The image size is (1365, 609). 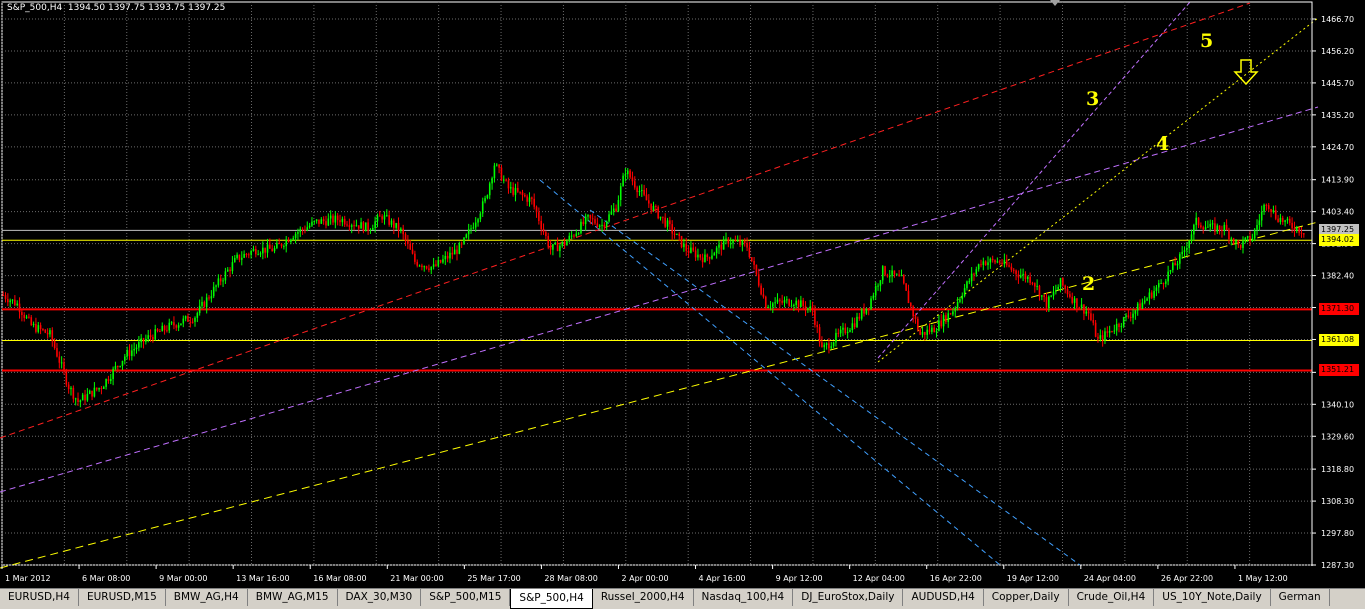 I want to click on price-axis-label: 1445.70, so click(x=1337, y=83).